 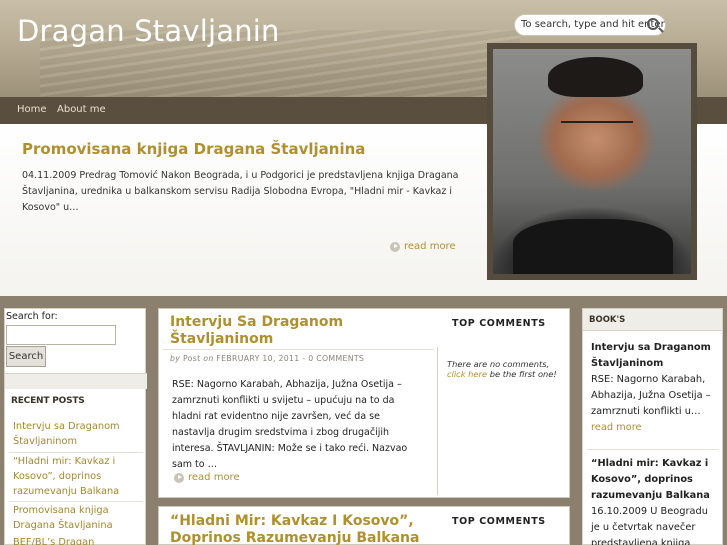 I want to click on sidebar-search-input, so click(x=61, y=335).